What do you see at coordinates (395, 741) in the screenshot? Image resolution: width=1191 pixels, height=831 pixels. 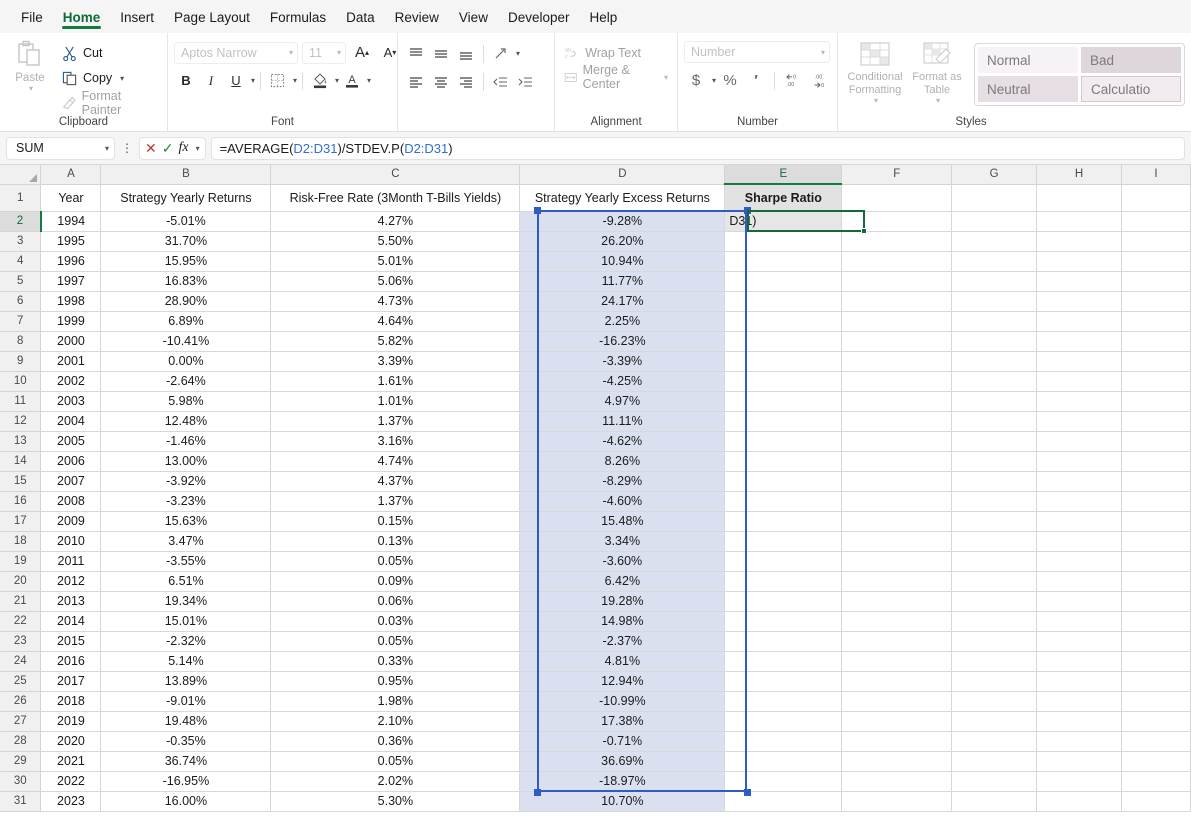 I see `cell-c28: 0.36%` at bounding box center [395, 741].